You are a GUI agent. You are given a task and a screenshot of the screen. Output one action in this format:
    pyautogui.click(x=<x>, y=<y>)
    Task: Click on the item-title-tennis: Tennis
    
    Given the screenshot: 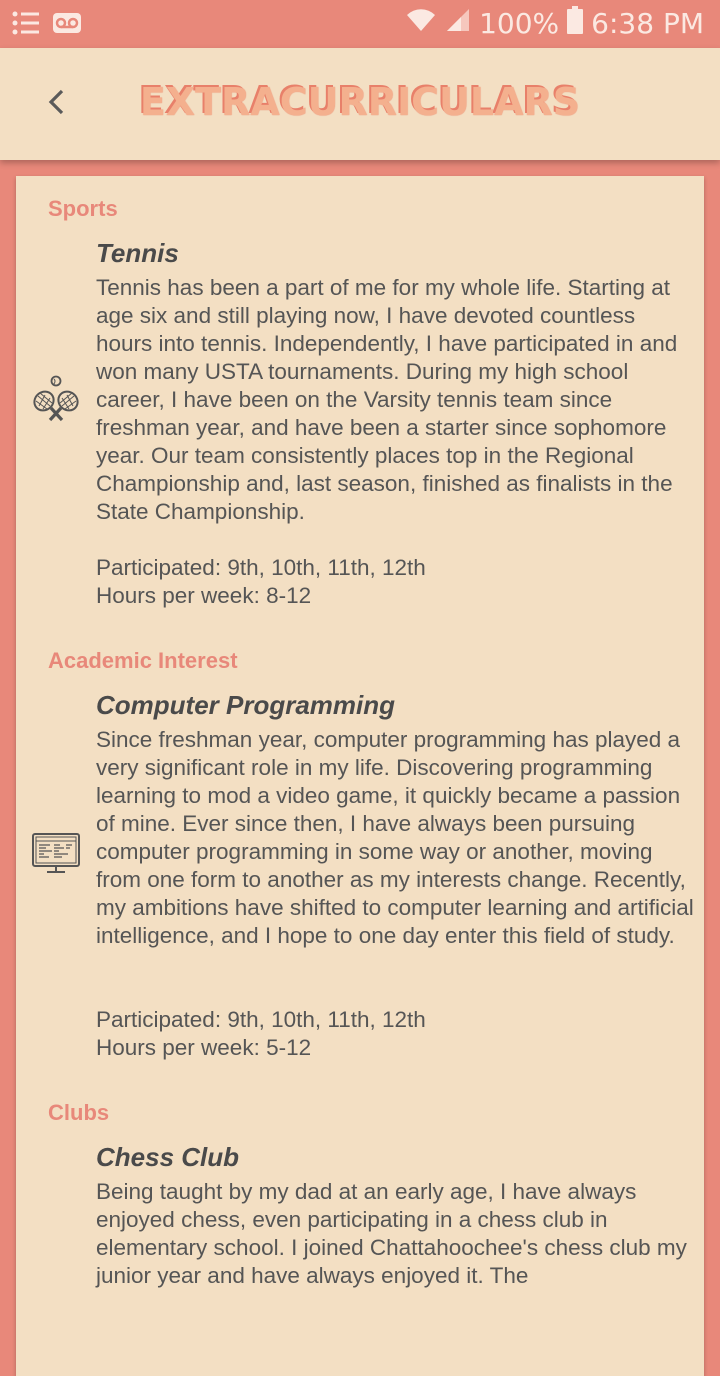 What is the action you would take?
    pyautogui.click(x=137, y=253)
    